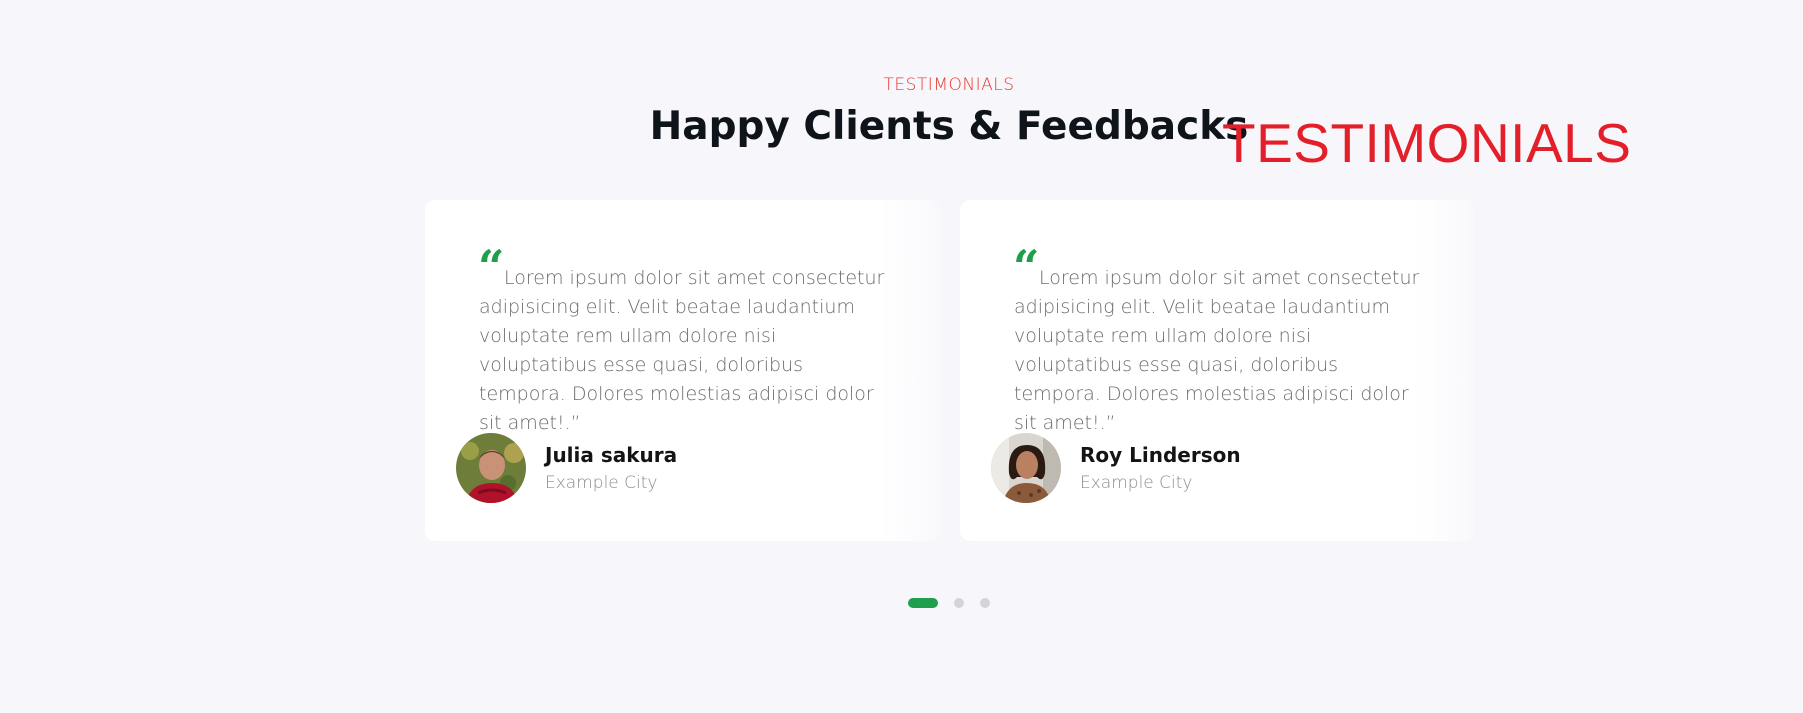  What do you see at coordinates (949, 85) in the screenshot?
I see `section-eyebrow: TESTIMONIALS` at bounding box center [949, 85].